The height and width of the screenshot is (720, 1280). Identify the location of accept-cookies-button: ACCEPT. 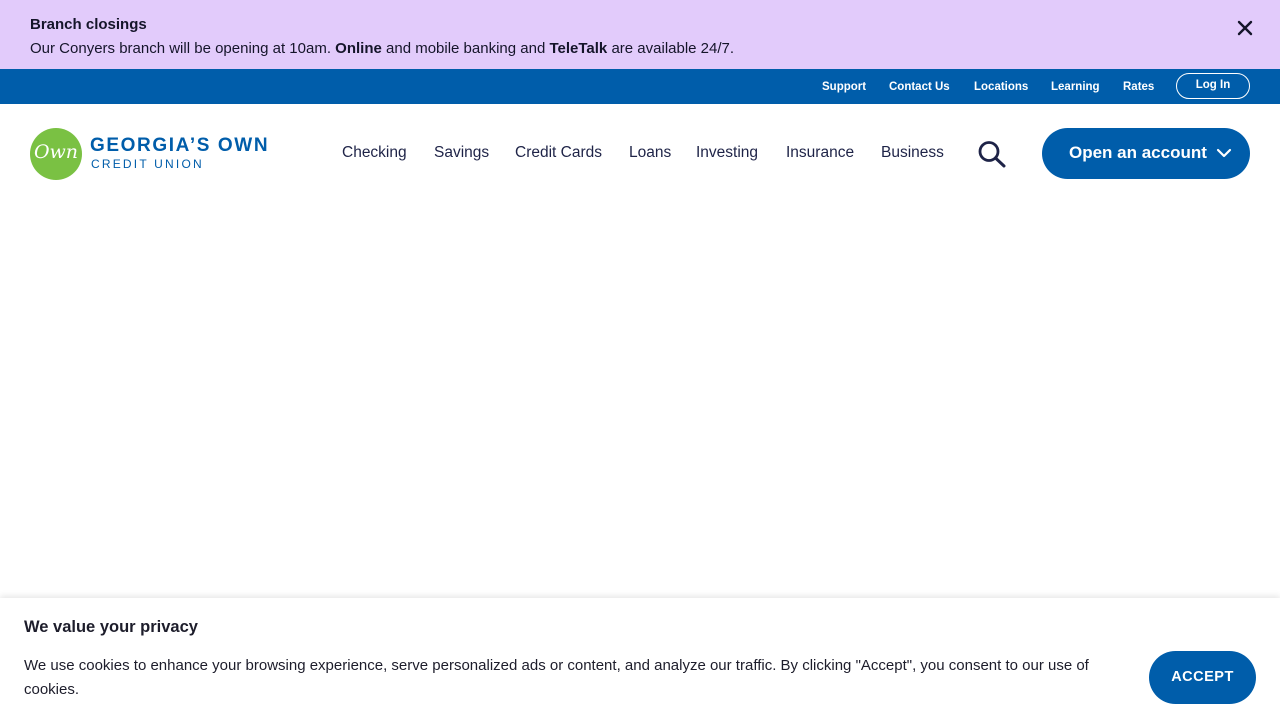
(1202, 677).